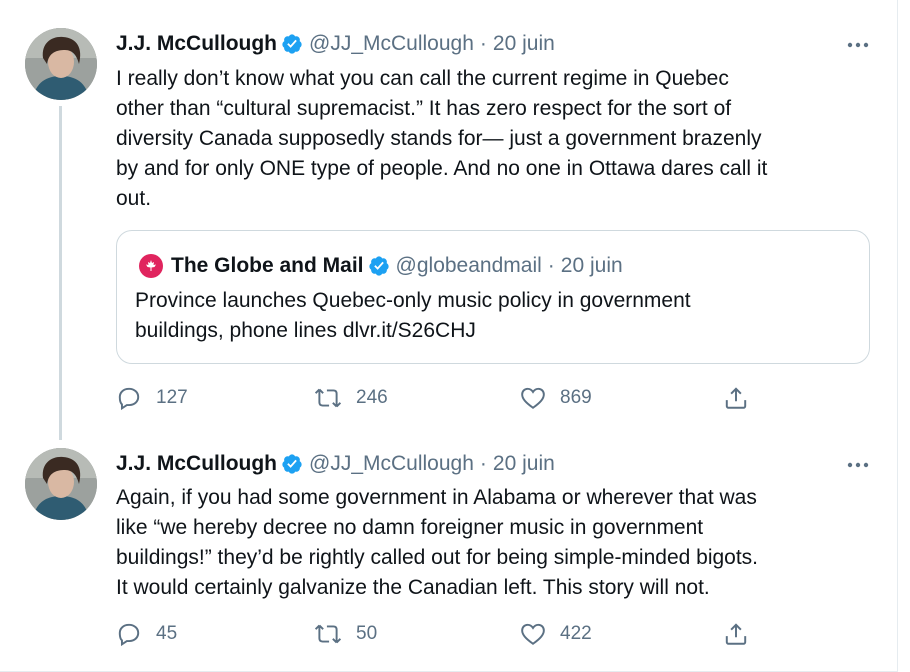 The width and height of the screenshot is (910, 672). What do you see at coordinates (351, 398) in the screenshot?
I see `retweet-button: 246` at bounding box center [351, 398].